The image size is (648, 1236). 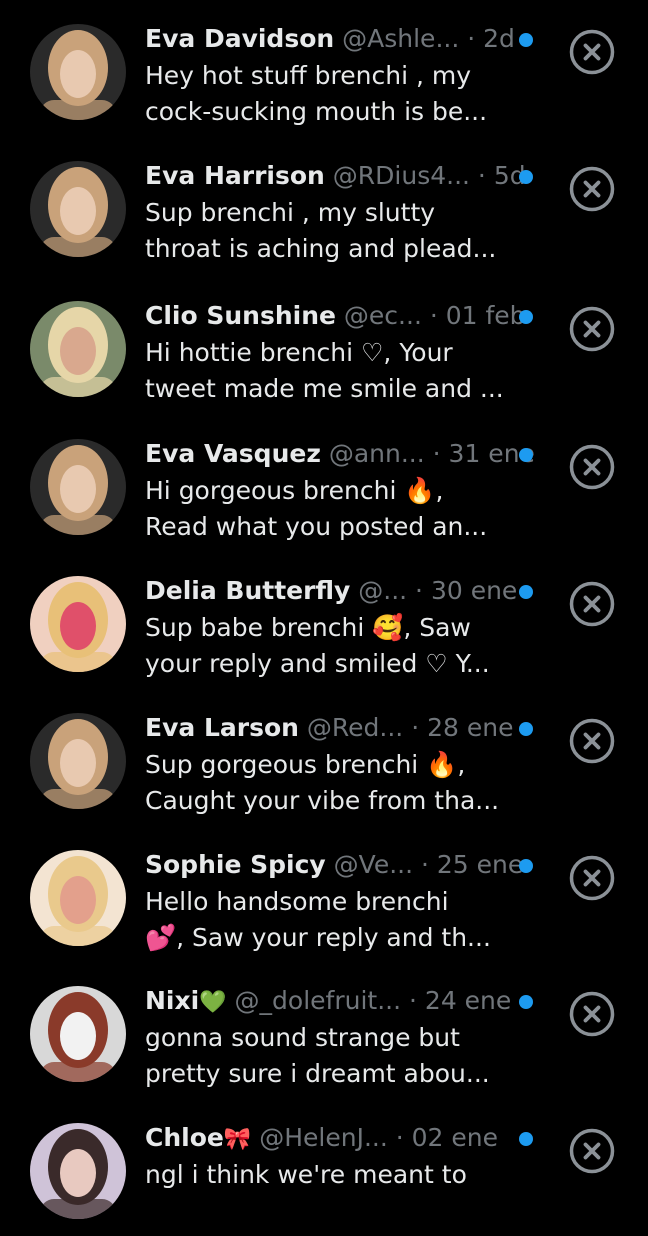 What do you see at coordinates (460, 1000) in the screenshot?
I see `timestamp: · 24 ene` at bounding box center [460, 1000].